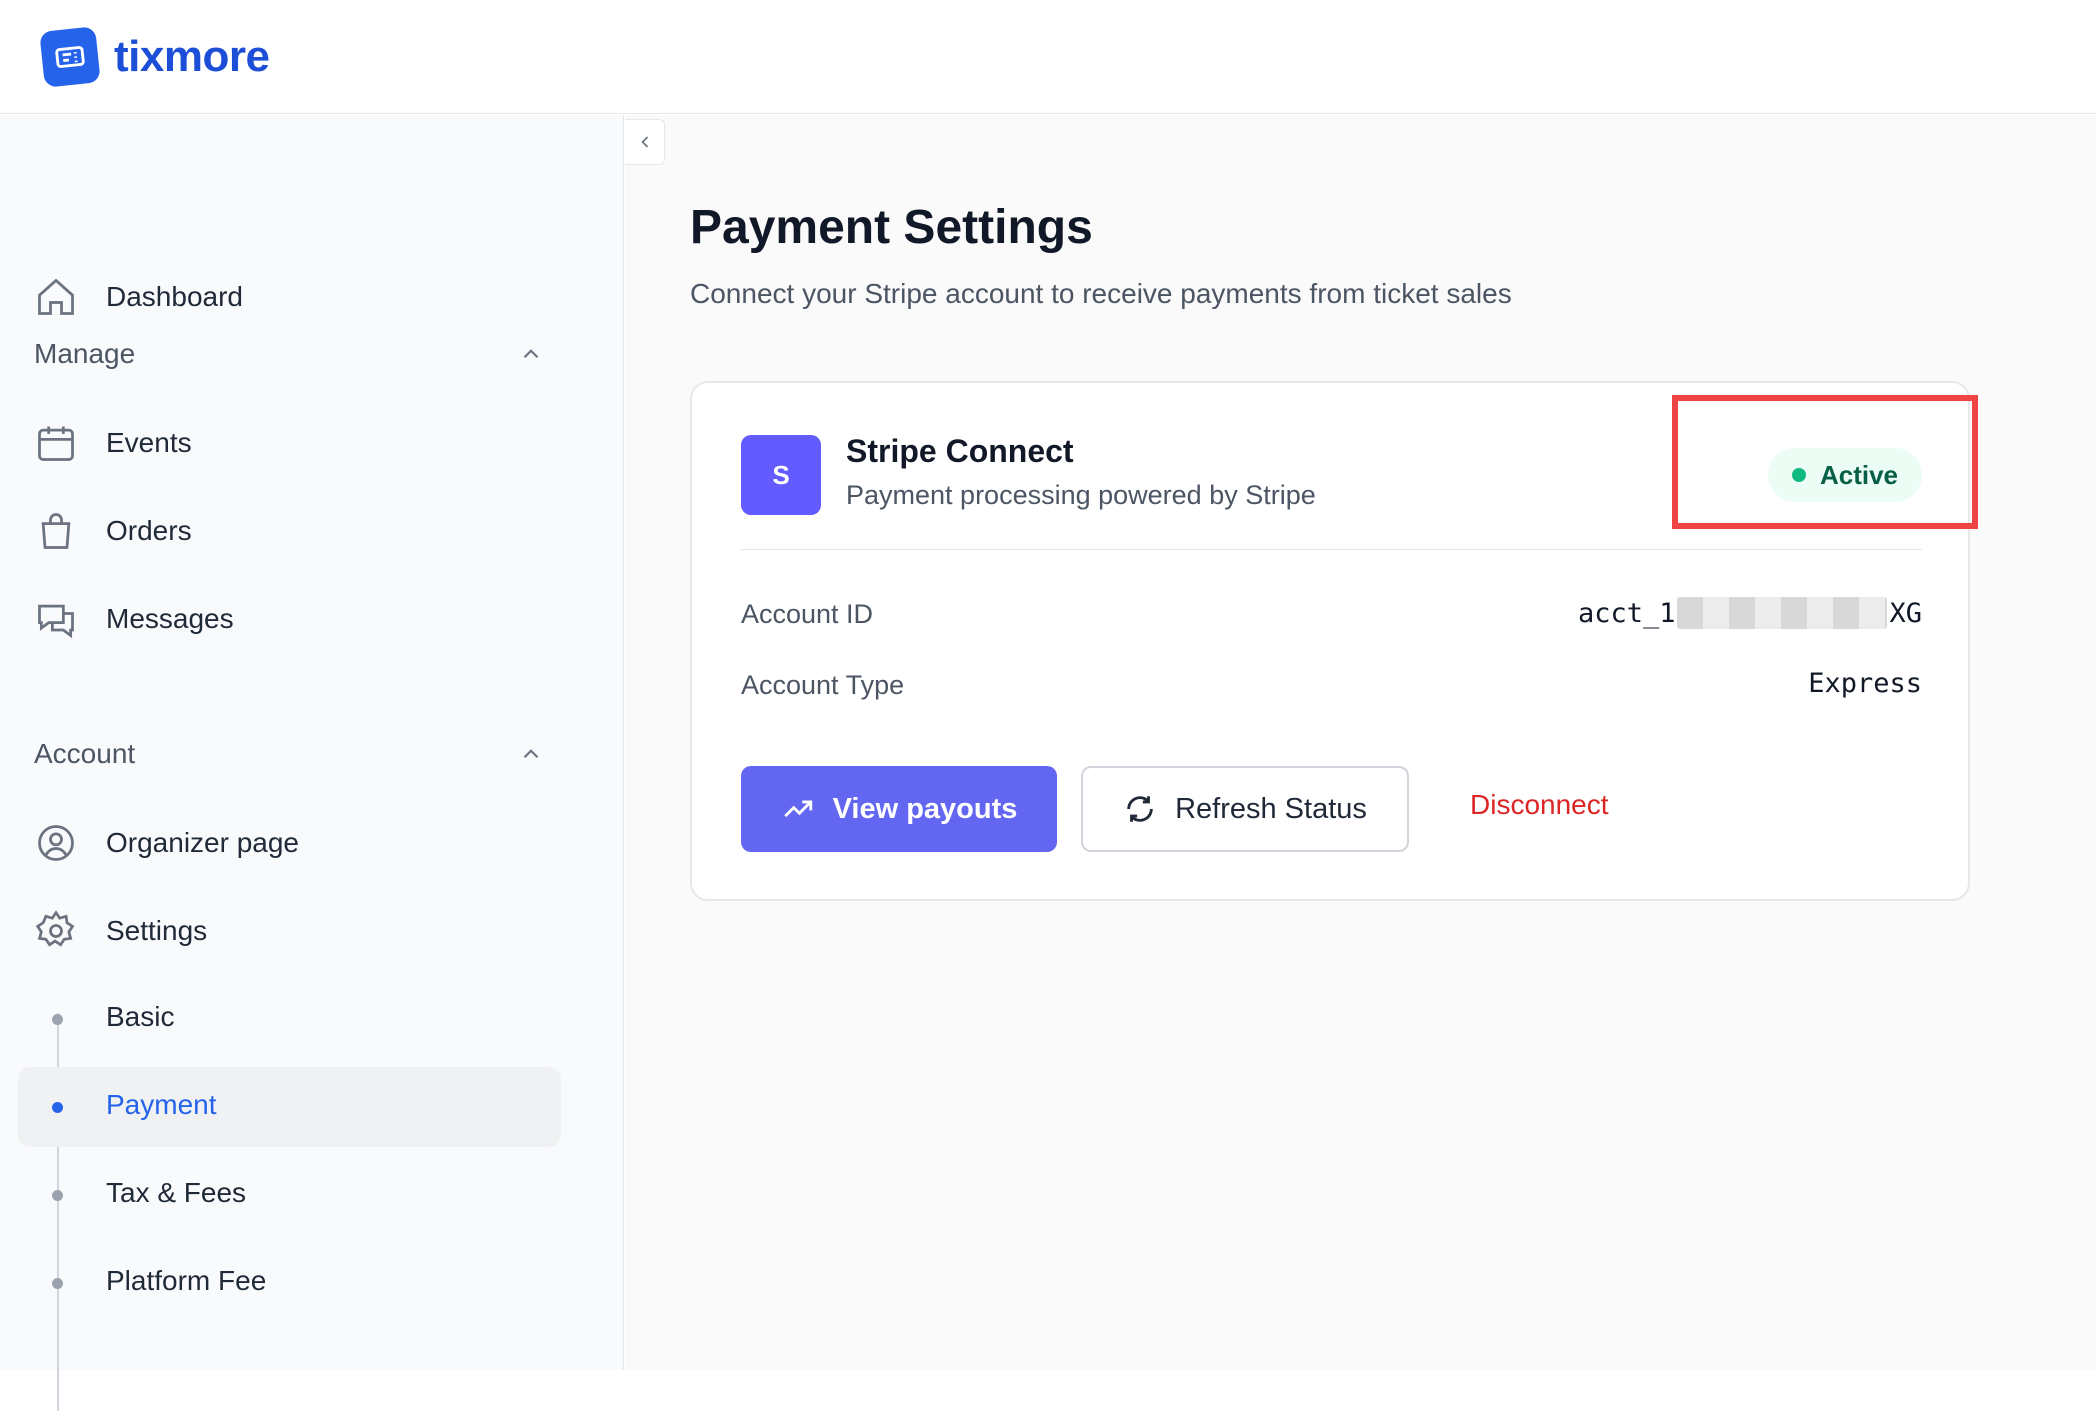 This screenshot has height=1411, width=2096. Describe the element at coordinates (1782, 613) in the screenshot. I see `redacted-block` at that location.